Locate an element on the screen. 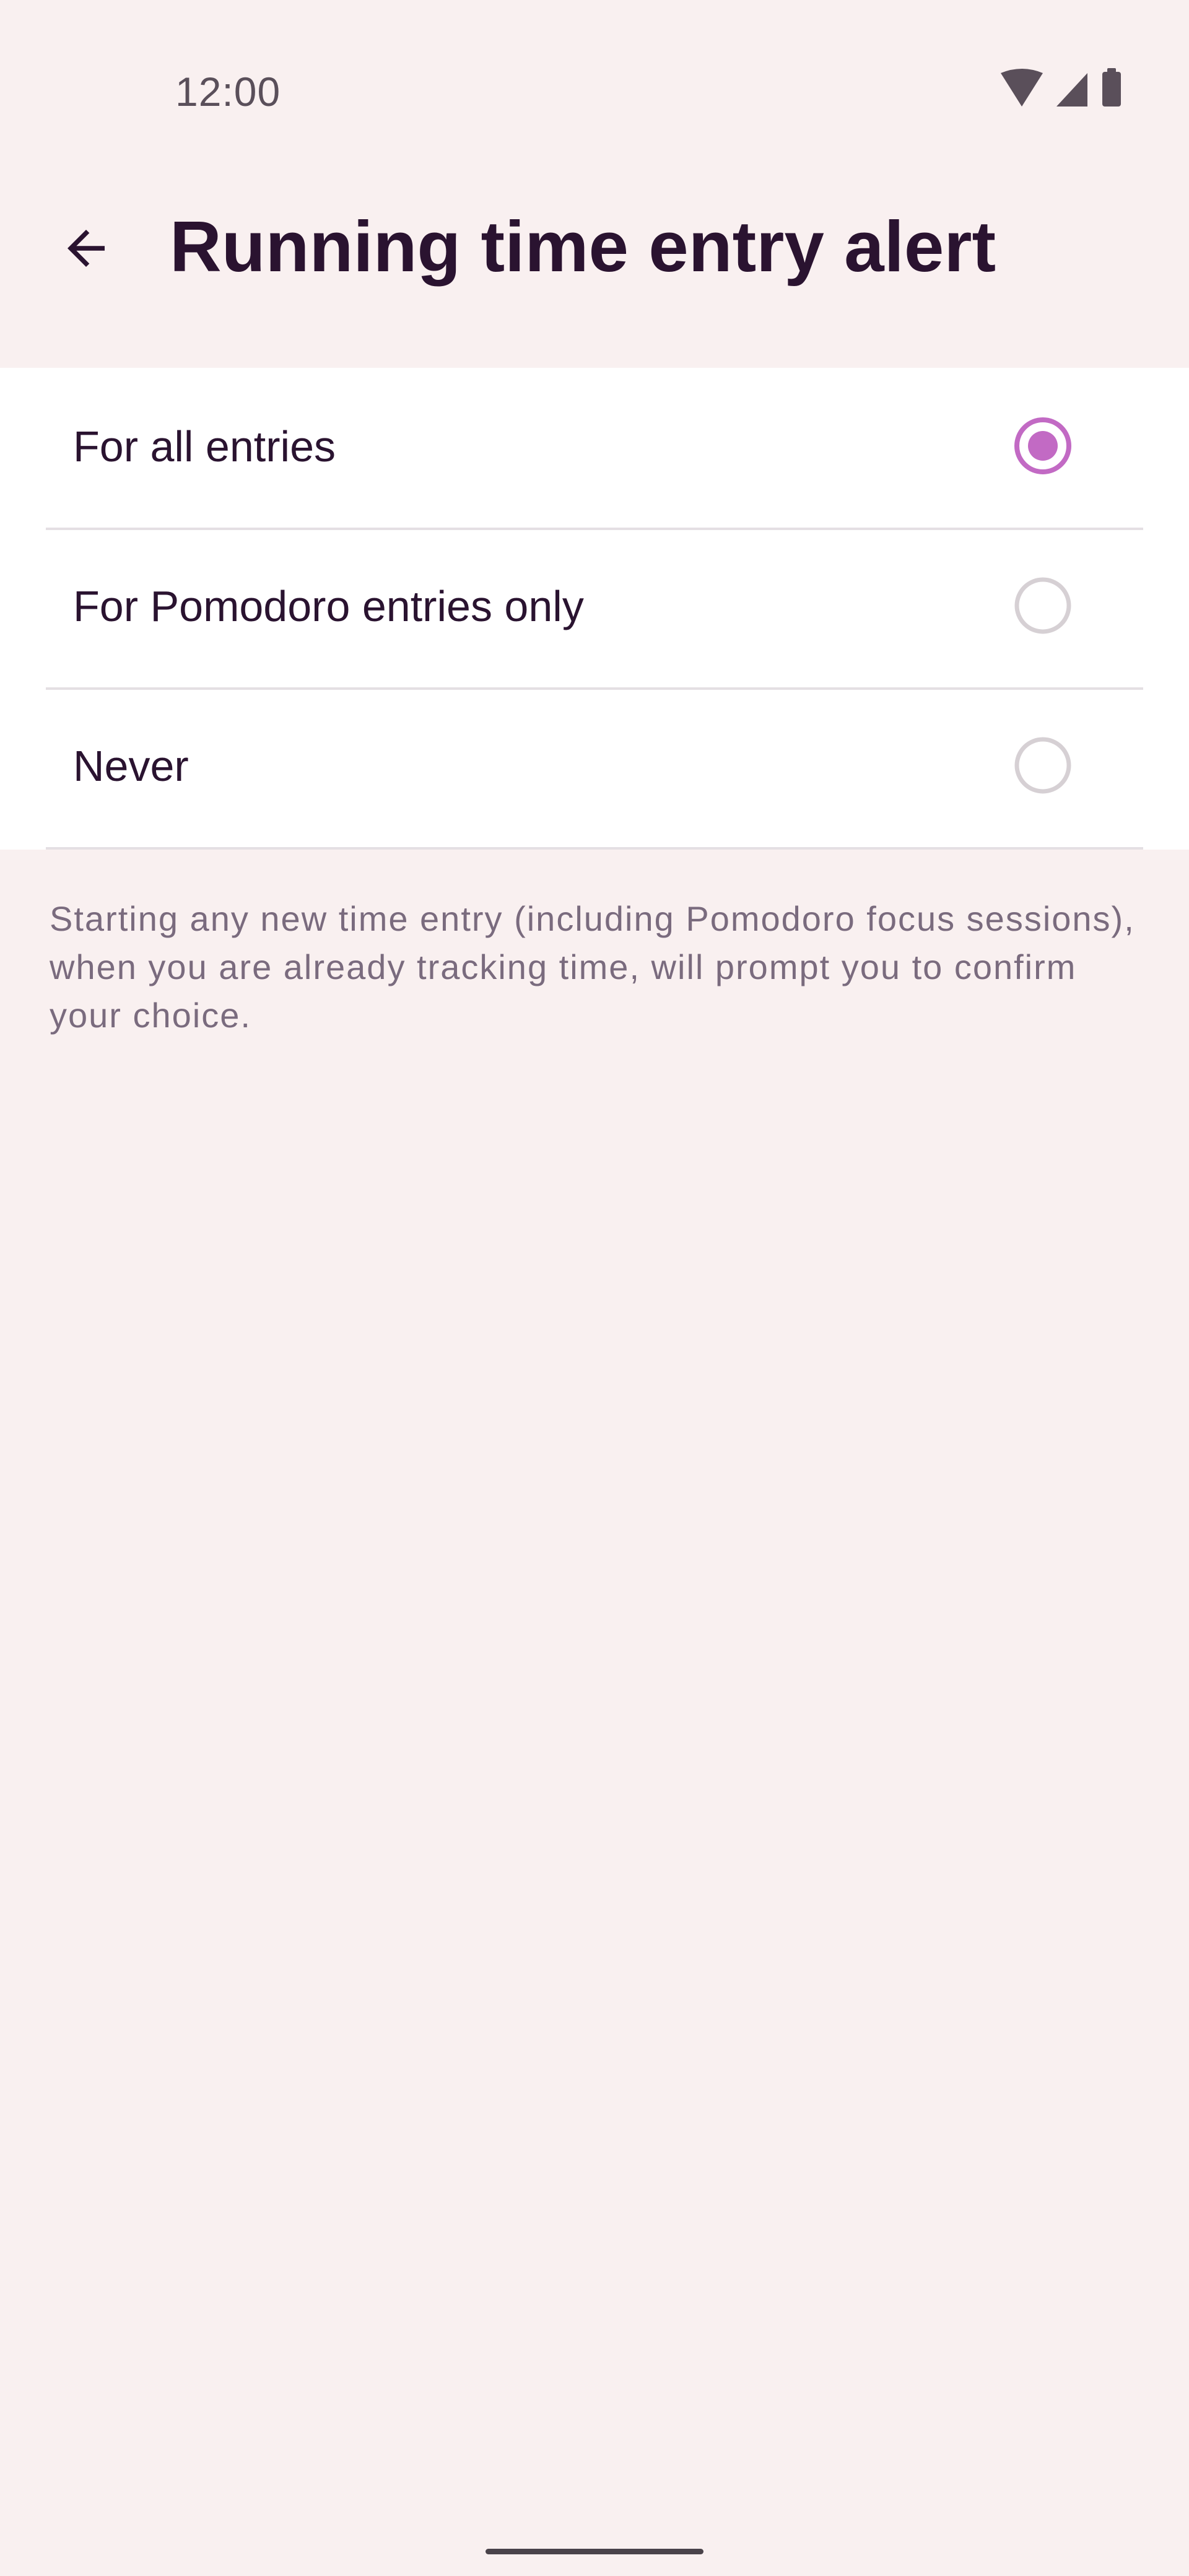 The image size is (1189, 2576). option-pomodoro-only: For Pomodoro entries only is located at coordinates (594, 609).